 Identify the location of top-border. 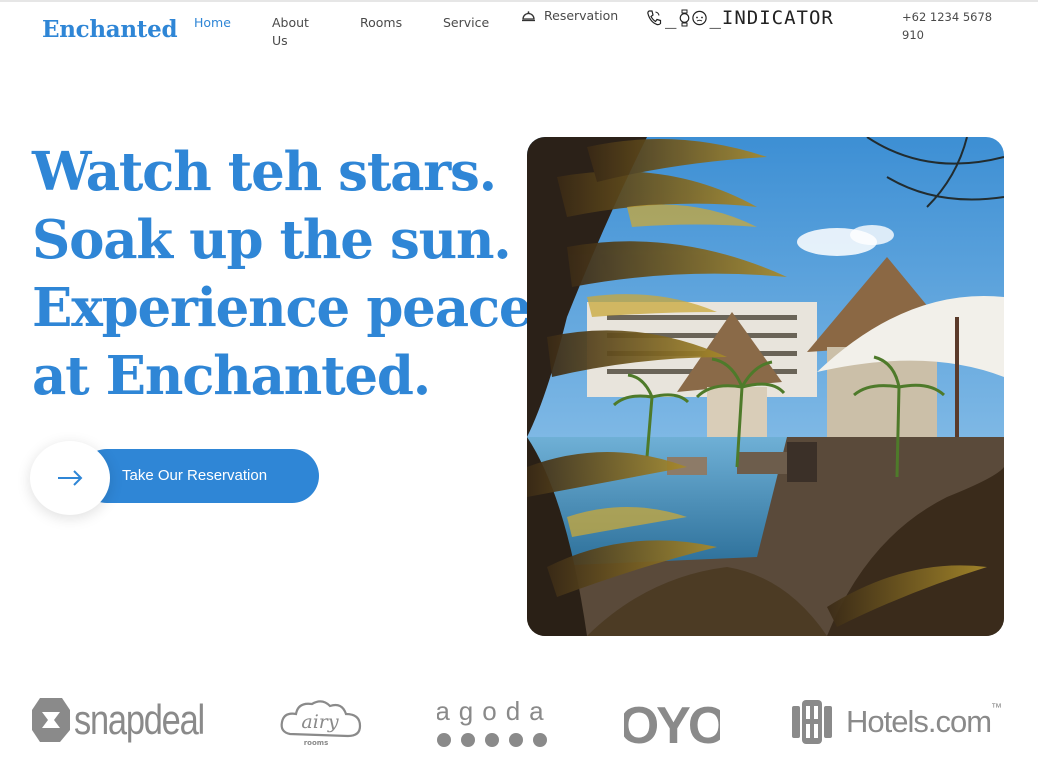
(519, 1).